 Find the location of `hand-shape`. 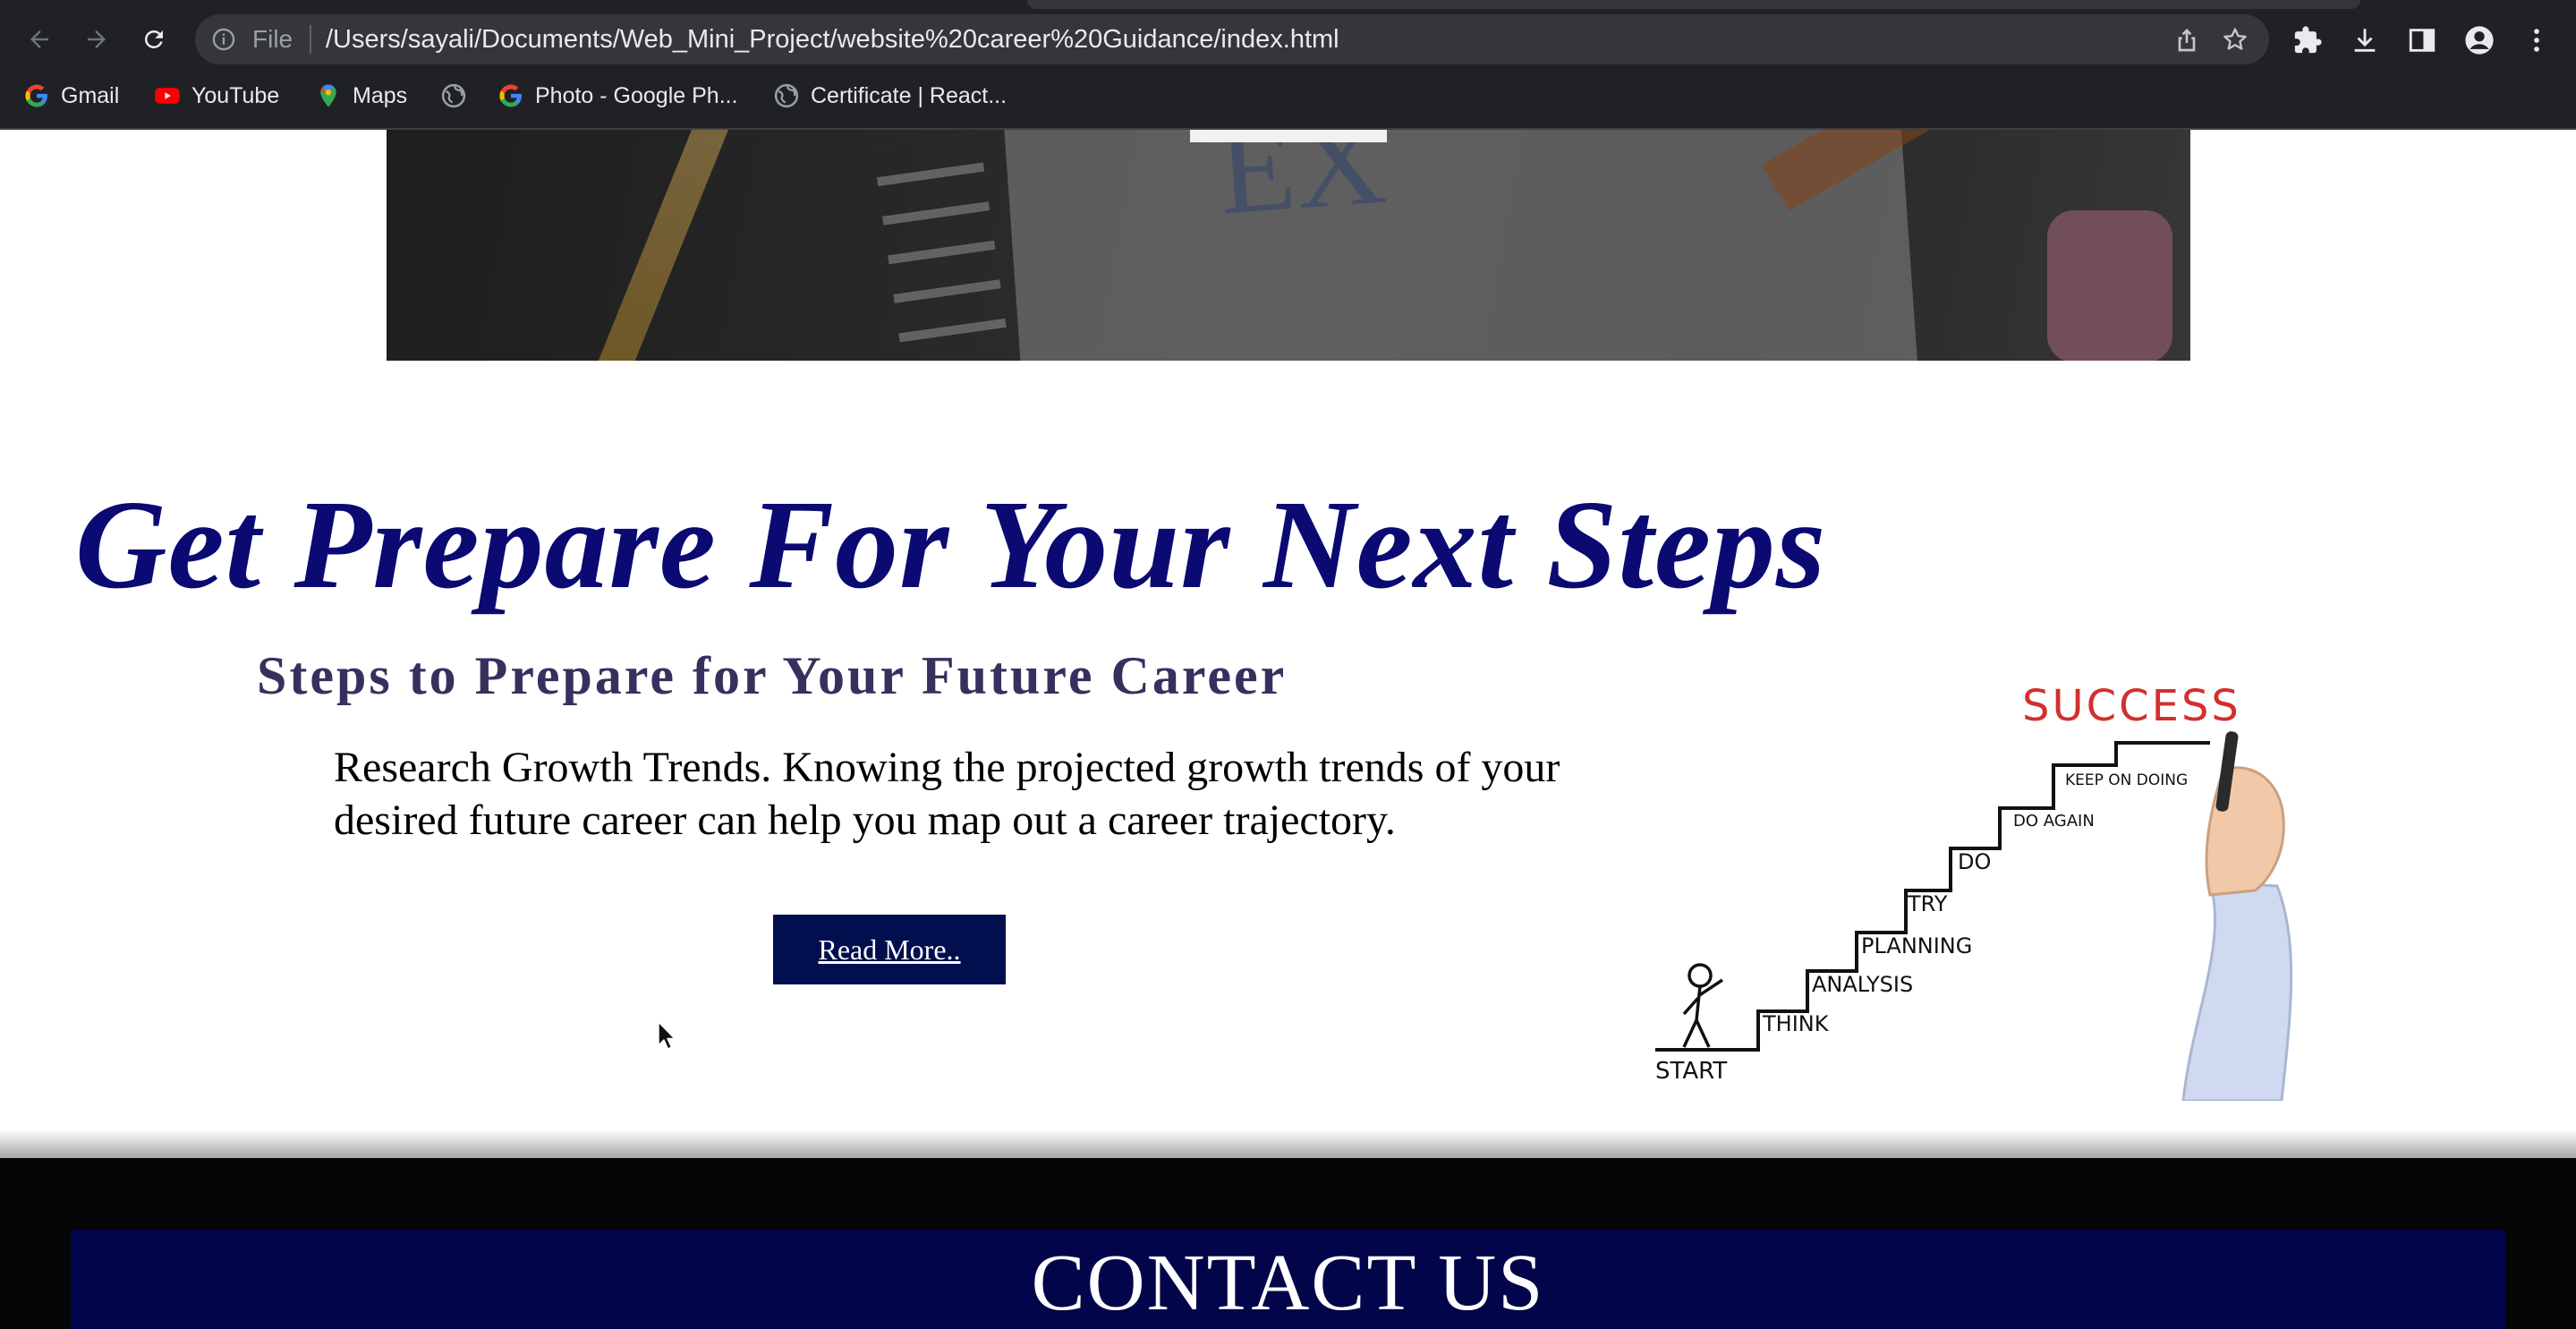

hand-shape is located at coordinates (2245, 831).